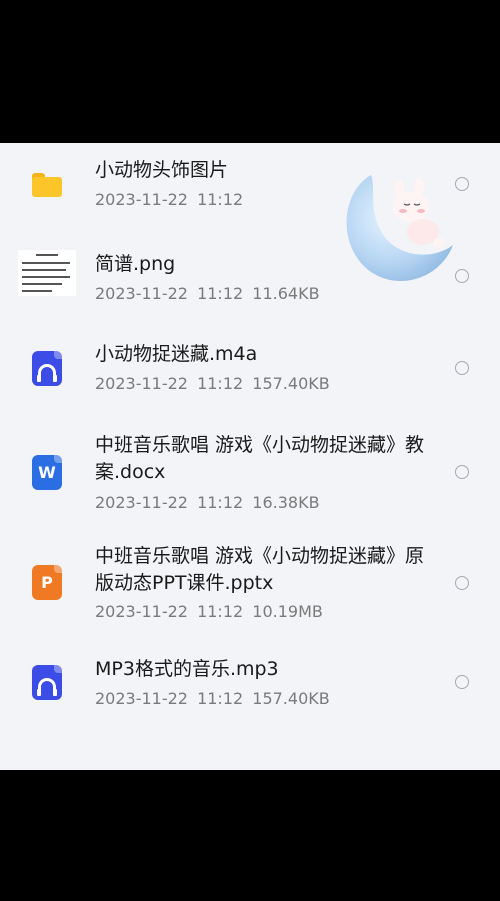 This screenshot has height=901, width=500. What do you see at coordinates (187, 669) in the screenshot?
I see `file-name: MP3格式的音乐.mp3` at bounding box center [187, 669].